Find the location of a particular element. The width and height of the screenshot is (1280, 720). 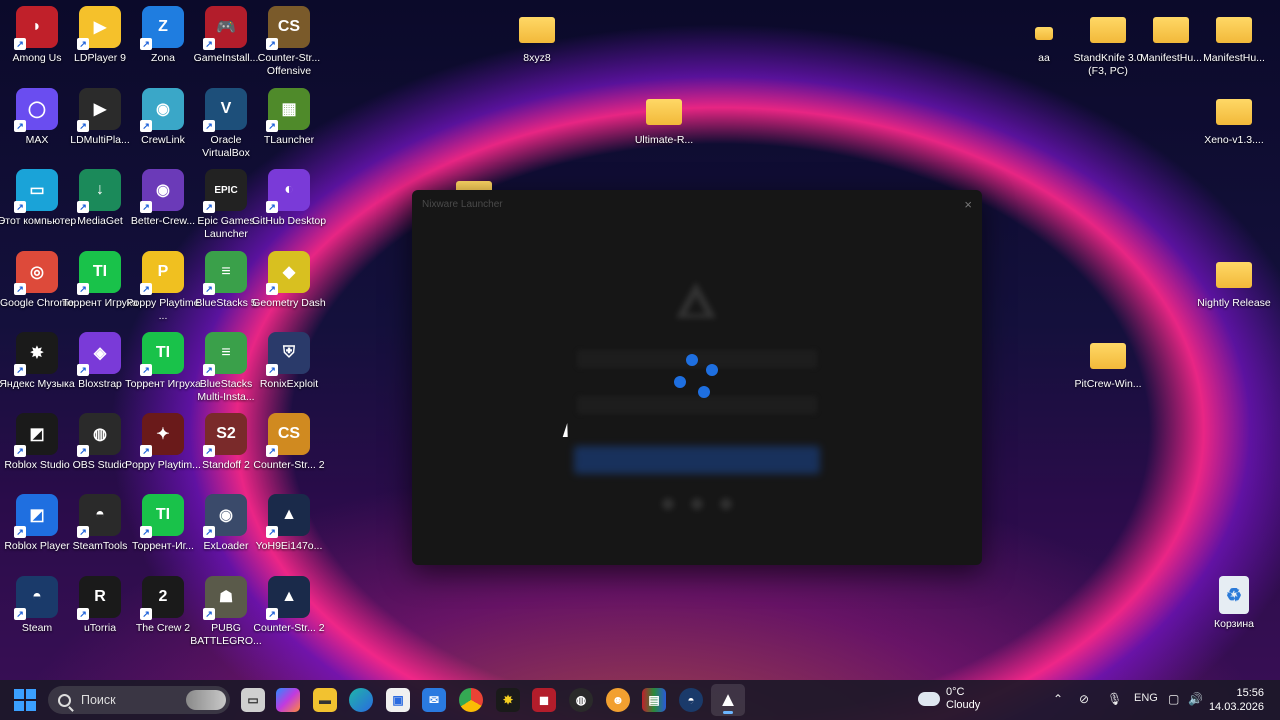

language-indicator: ENG is located at coordinates (1146, 698).